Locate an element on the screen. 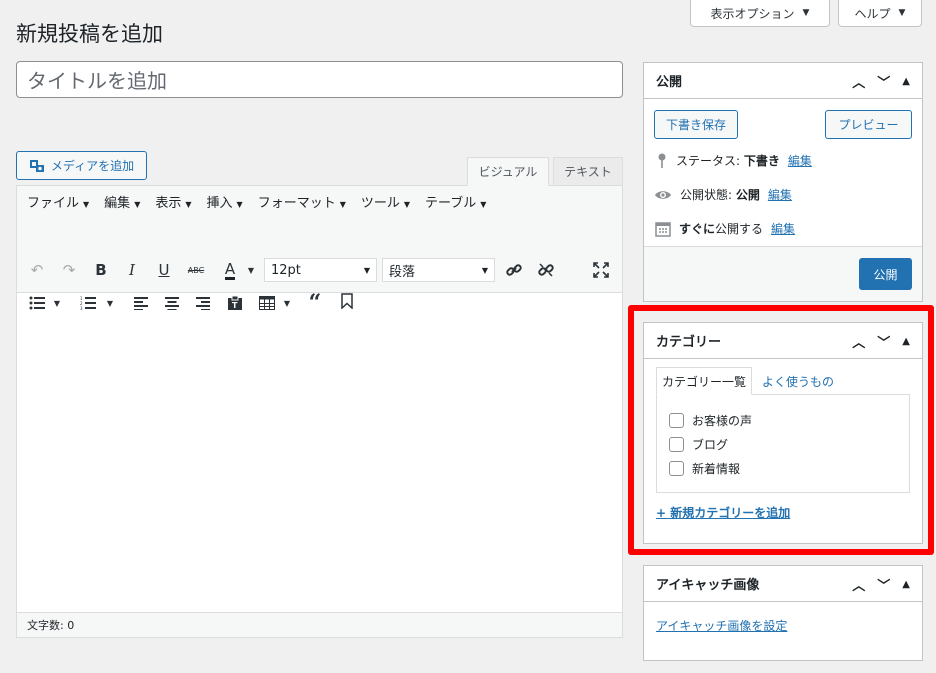 Image resolution: width=936 pixels, height=673 pixels. align-center-icon is located at coordinates (172, 303).